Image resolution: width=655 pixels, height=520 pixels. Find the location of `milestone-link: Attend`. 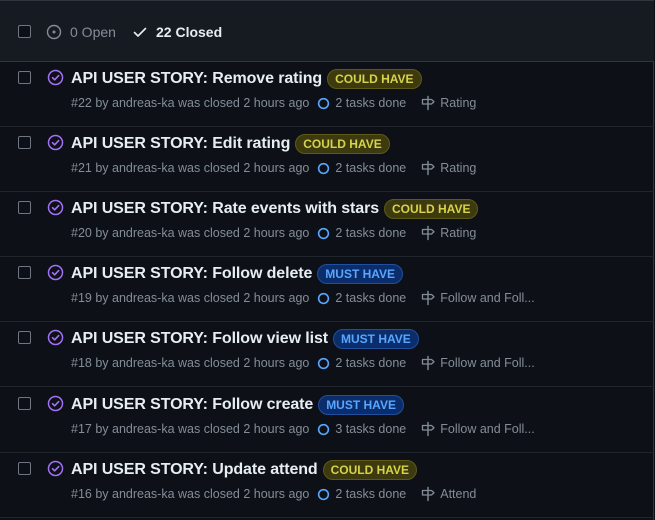

milestone-link: Attend is located at coordinates (448, 494).